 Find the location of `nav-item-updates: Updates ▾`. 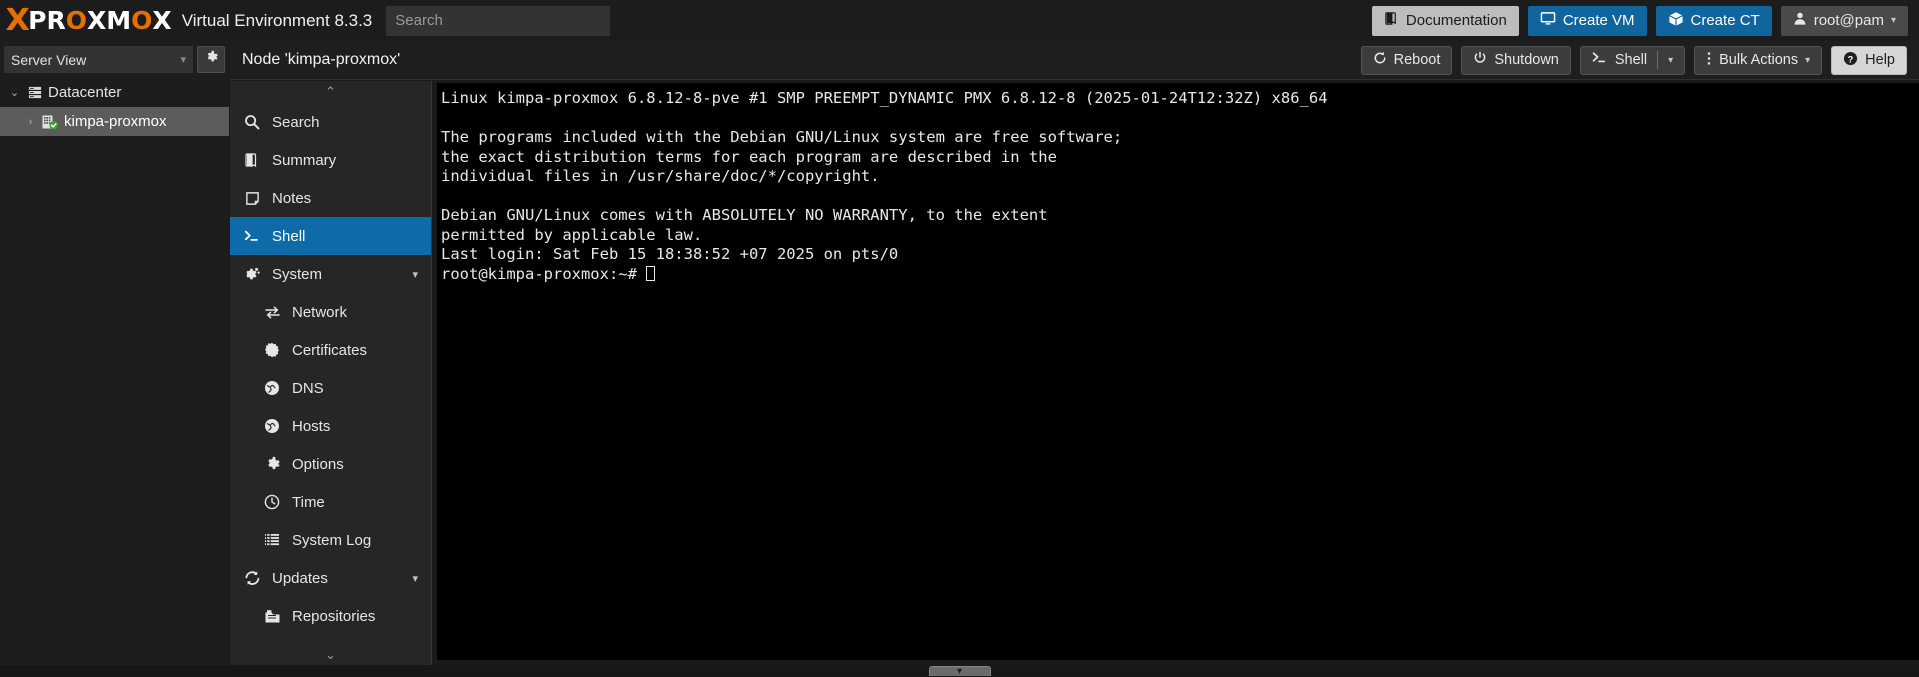

nav-item-updates: Updates ▾ is located at coordinates (330, 578).